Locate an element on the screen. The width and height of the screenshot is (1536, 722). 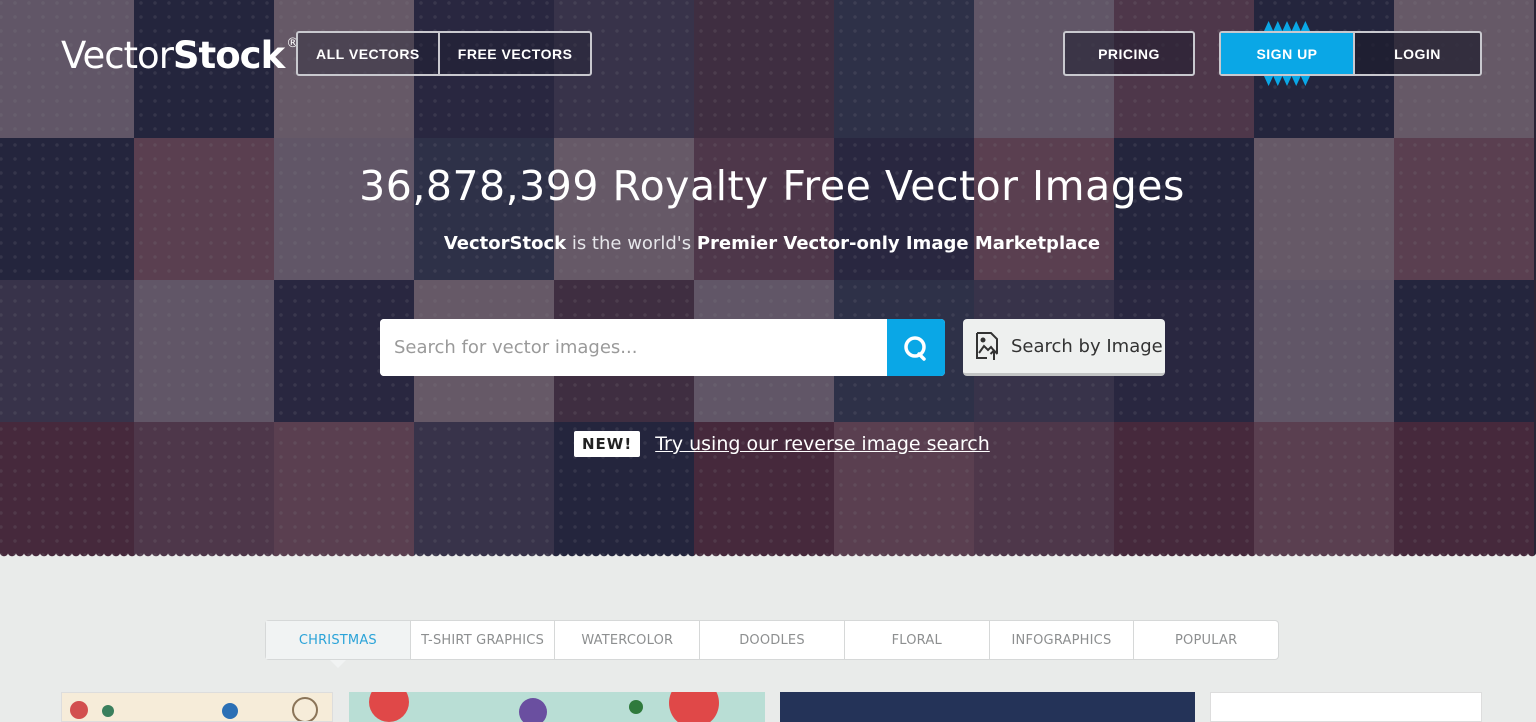
logo-text-bold: Stock is located at coordinates (228, 55).